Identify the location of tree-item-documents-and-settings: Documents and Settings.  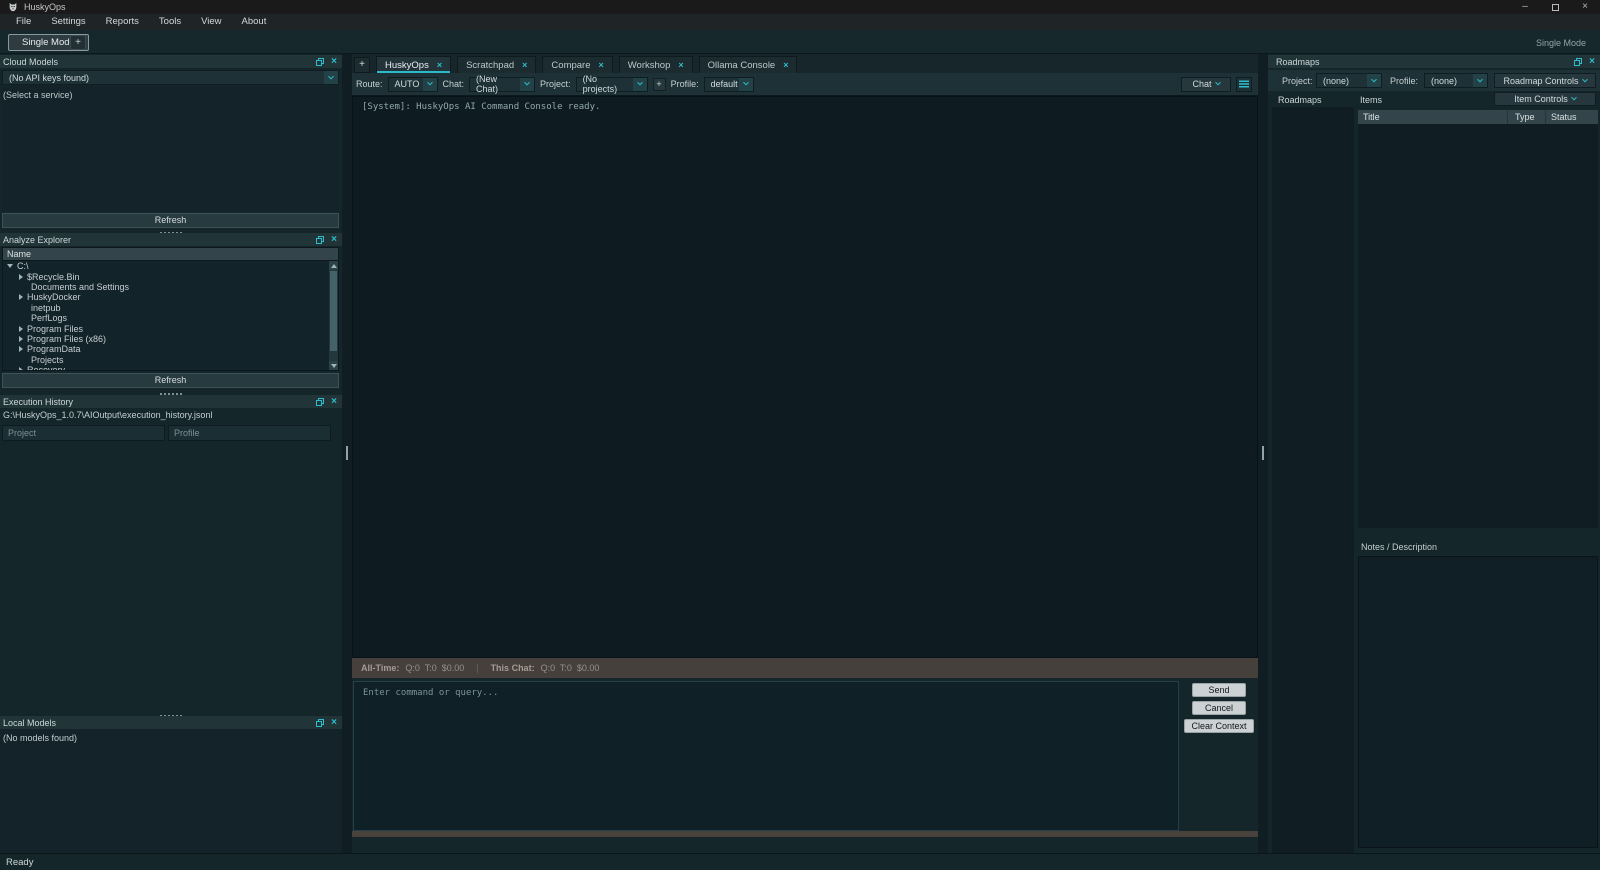
(166, 287).